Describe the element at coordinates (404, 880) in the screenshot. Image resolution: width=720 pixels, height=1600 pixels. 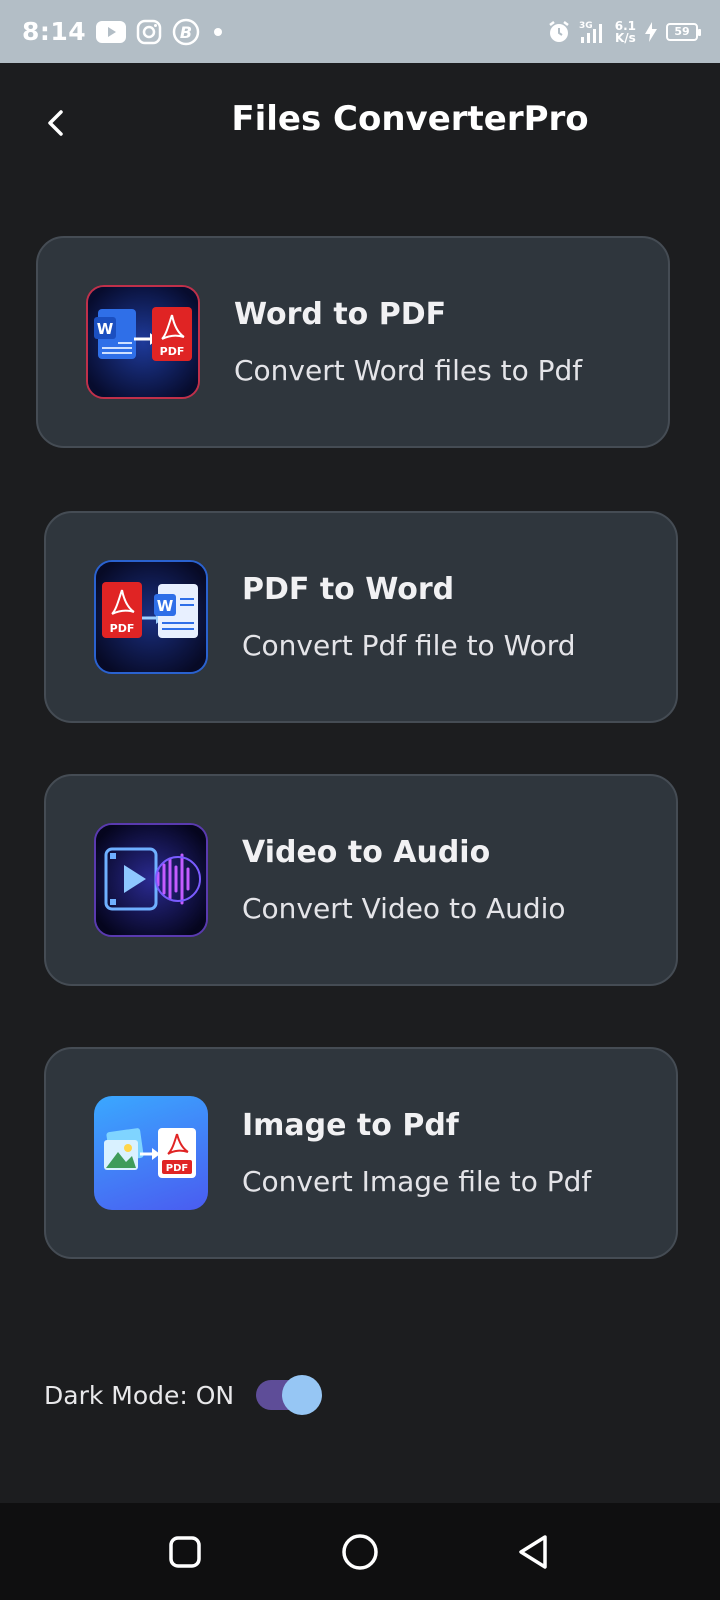
I see `video-to-audio-text: Video to Audio Convert Video to Audio` at that location.